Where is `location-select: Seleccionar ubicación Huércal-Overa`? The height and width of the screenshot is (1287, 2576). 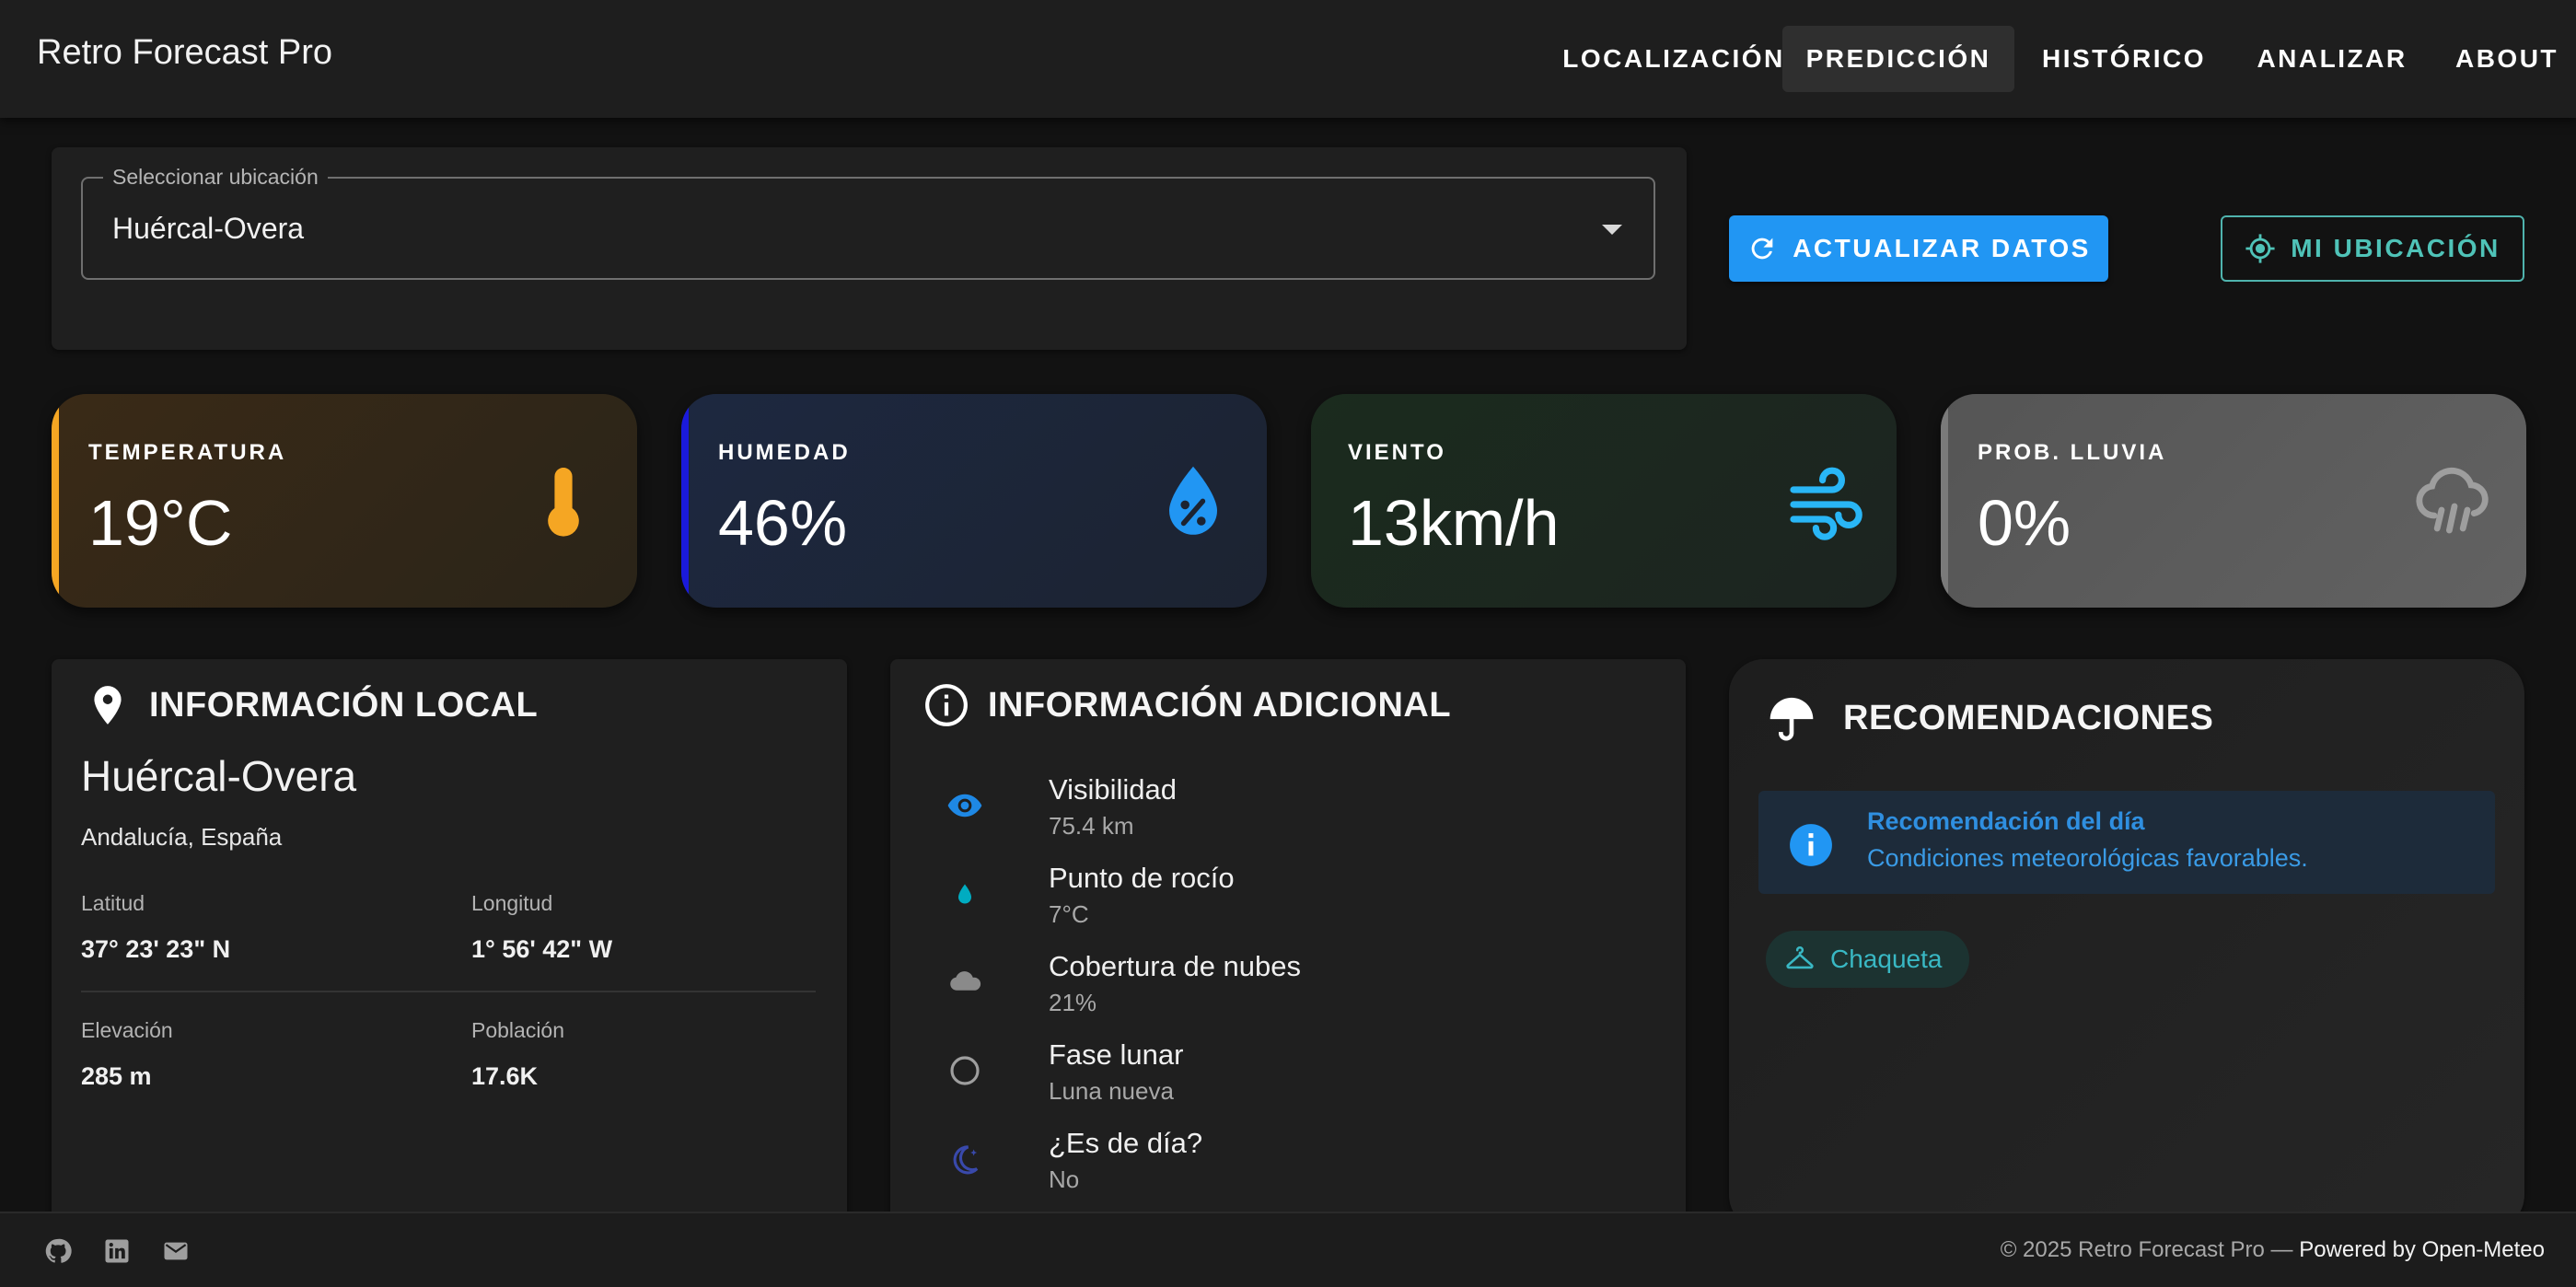
location-select: Seleccionar ubicación Huércal-Overa is located at coordinates (868, 222).